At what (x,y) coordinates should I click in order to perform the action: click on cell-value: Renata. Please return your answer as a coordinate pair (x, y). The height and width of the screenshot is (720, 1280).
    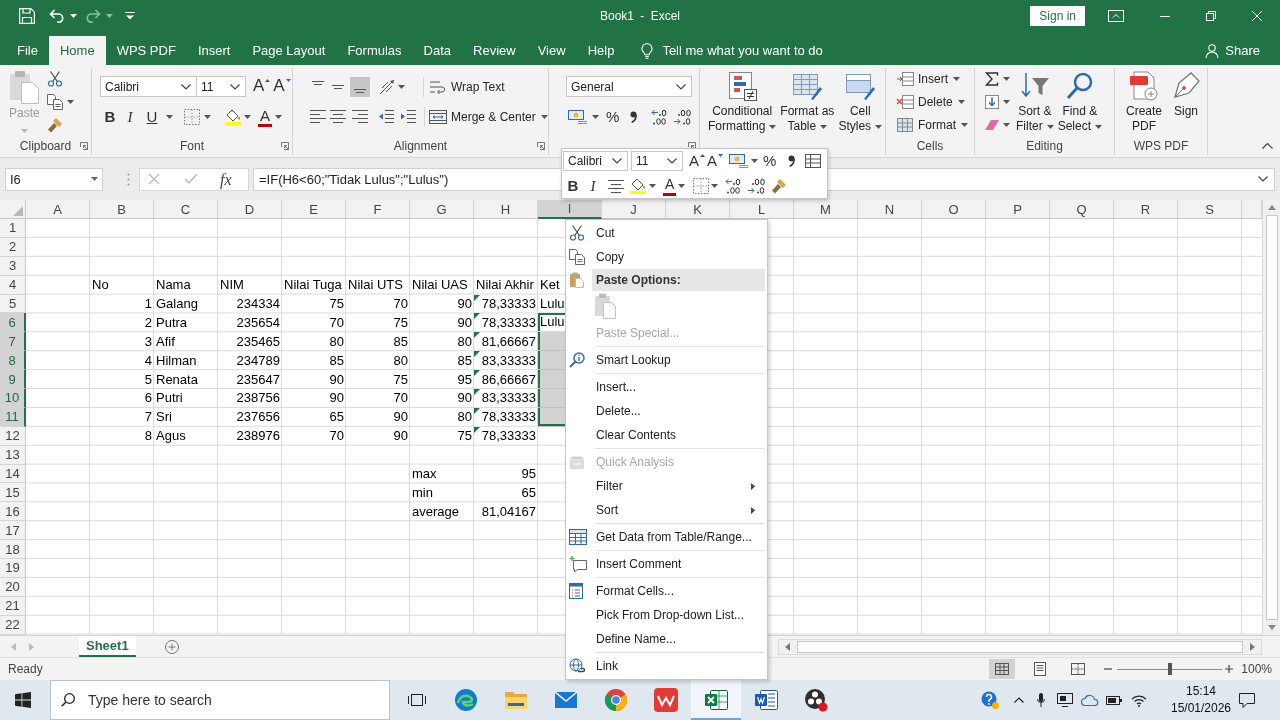
    Looking at the image, I should click on (177, 379).